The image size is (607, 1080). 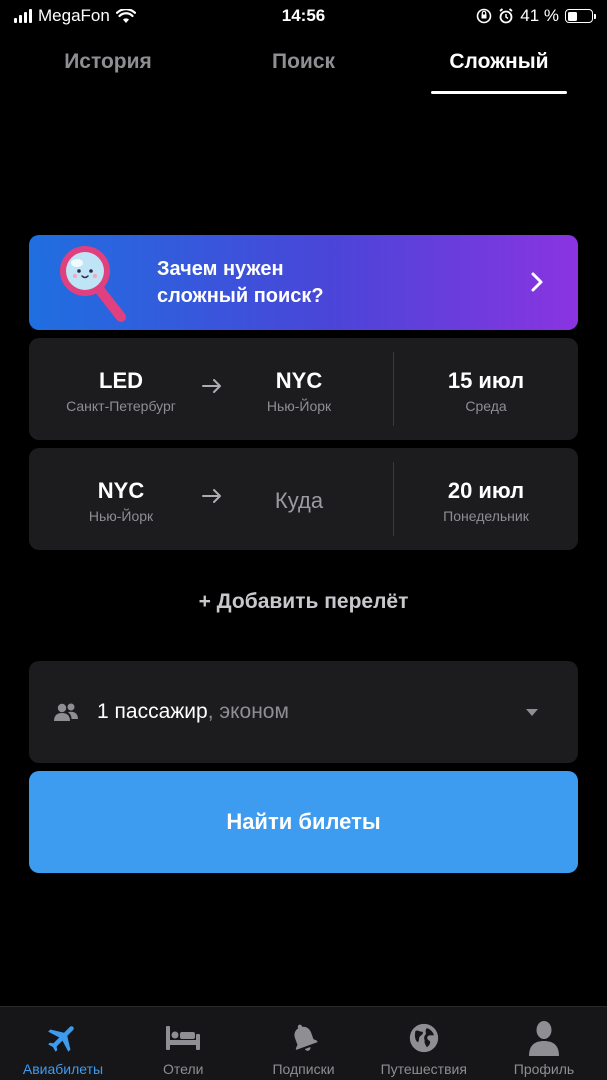 I want to click on origin-field-1: LED Санкт-Петербург, so click(x=121, y=391).